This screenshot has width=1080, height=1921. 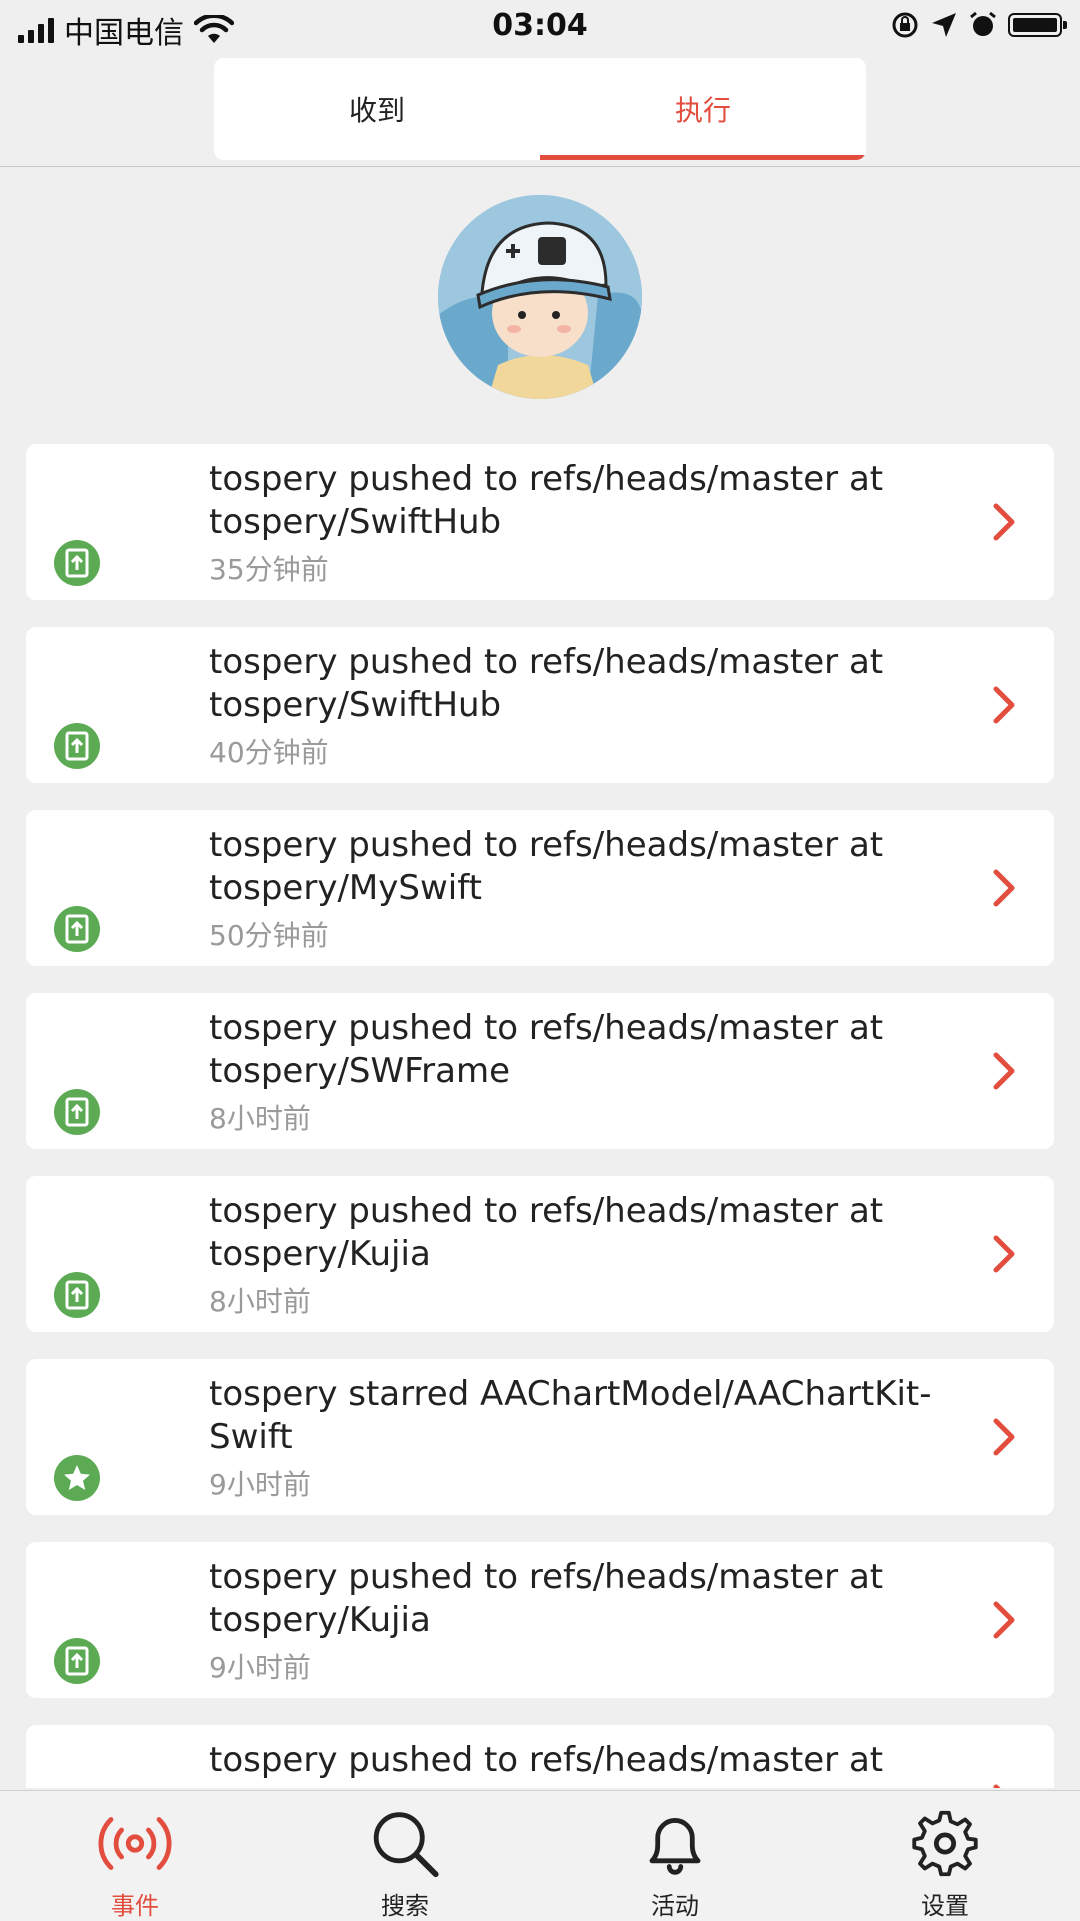 I want to click on tab-label: 活动, so click(x=675, y=1906).